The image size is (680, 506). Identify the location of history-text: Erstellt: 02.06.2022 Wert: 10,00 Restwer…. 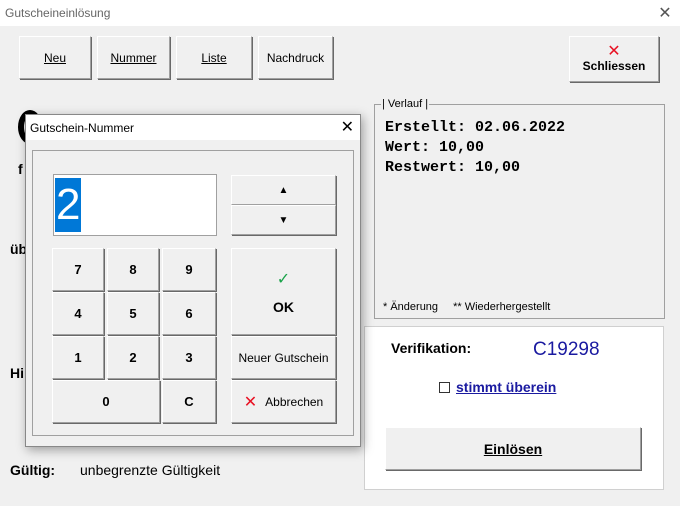
(475, 147).